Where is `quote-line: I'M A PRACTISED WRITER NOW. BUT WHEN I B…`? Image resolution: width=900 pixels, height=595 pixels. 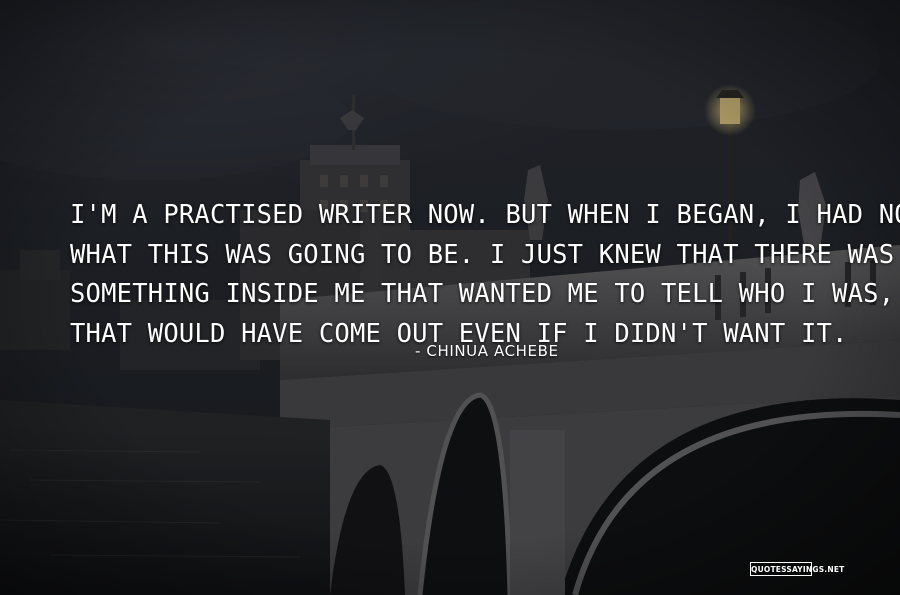
quote-line: I'M A PRACTISED WRITER NOW. BUT WHEN I B… is located at coordinates (485, 215).